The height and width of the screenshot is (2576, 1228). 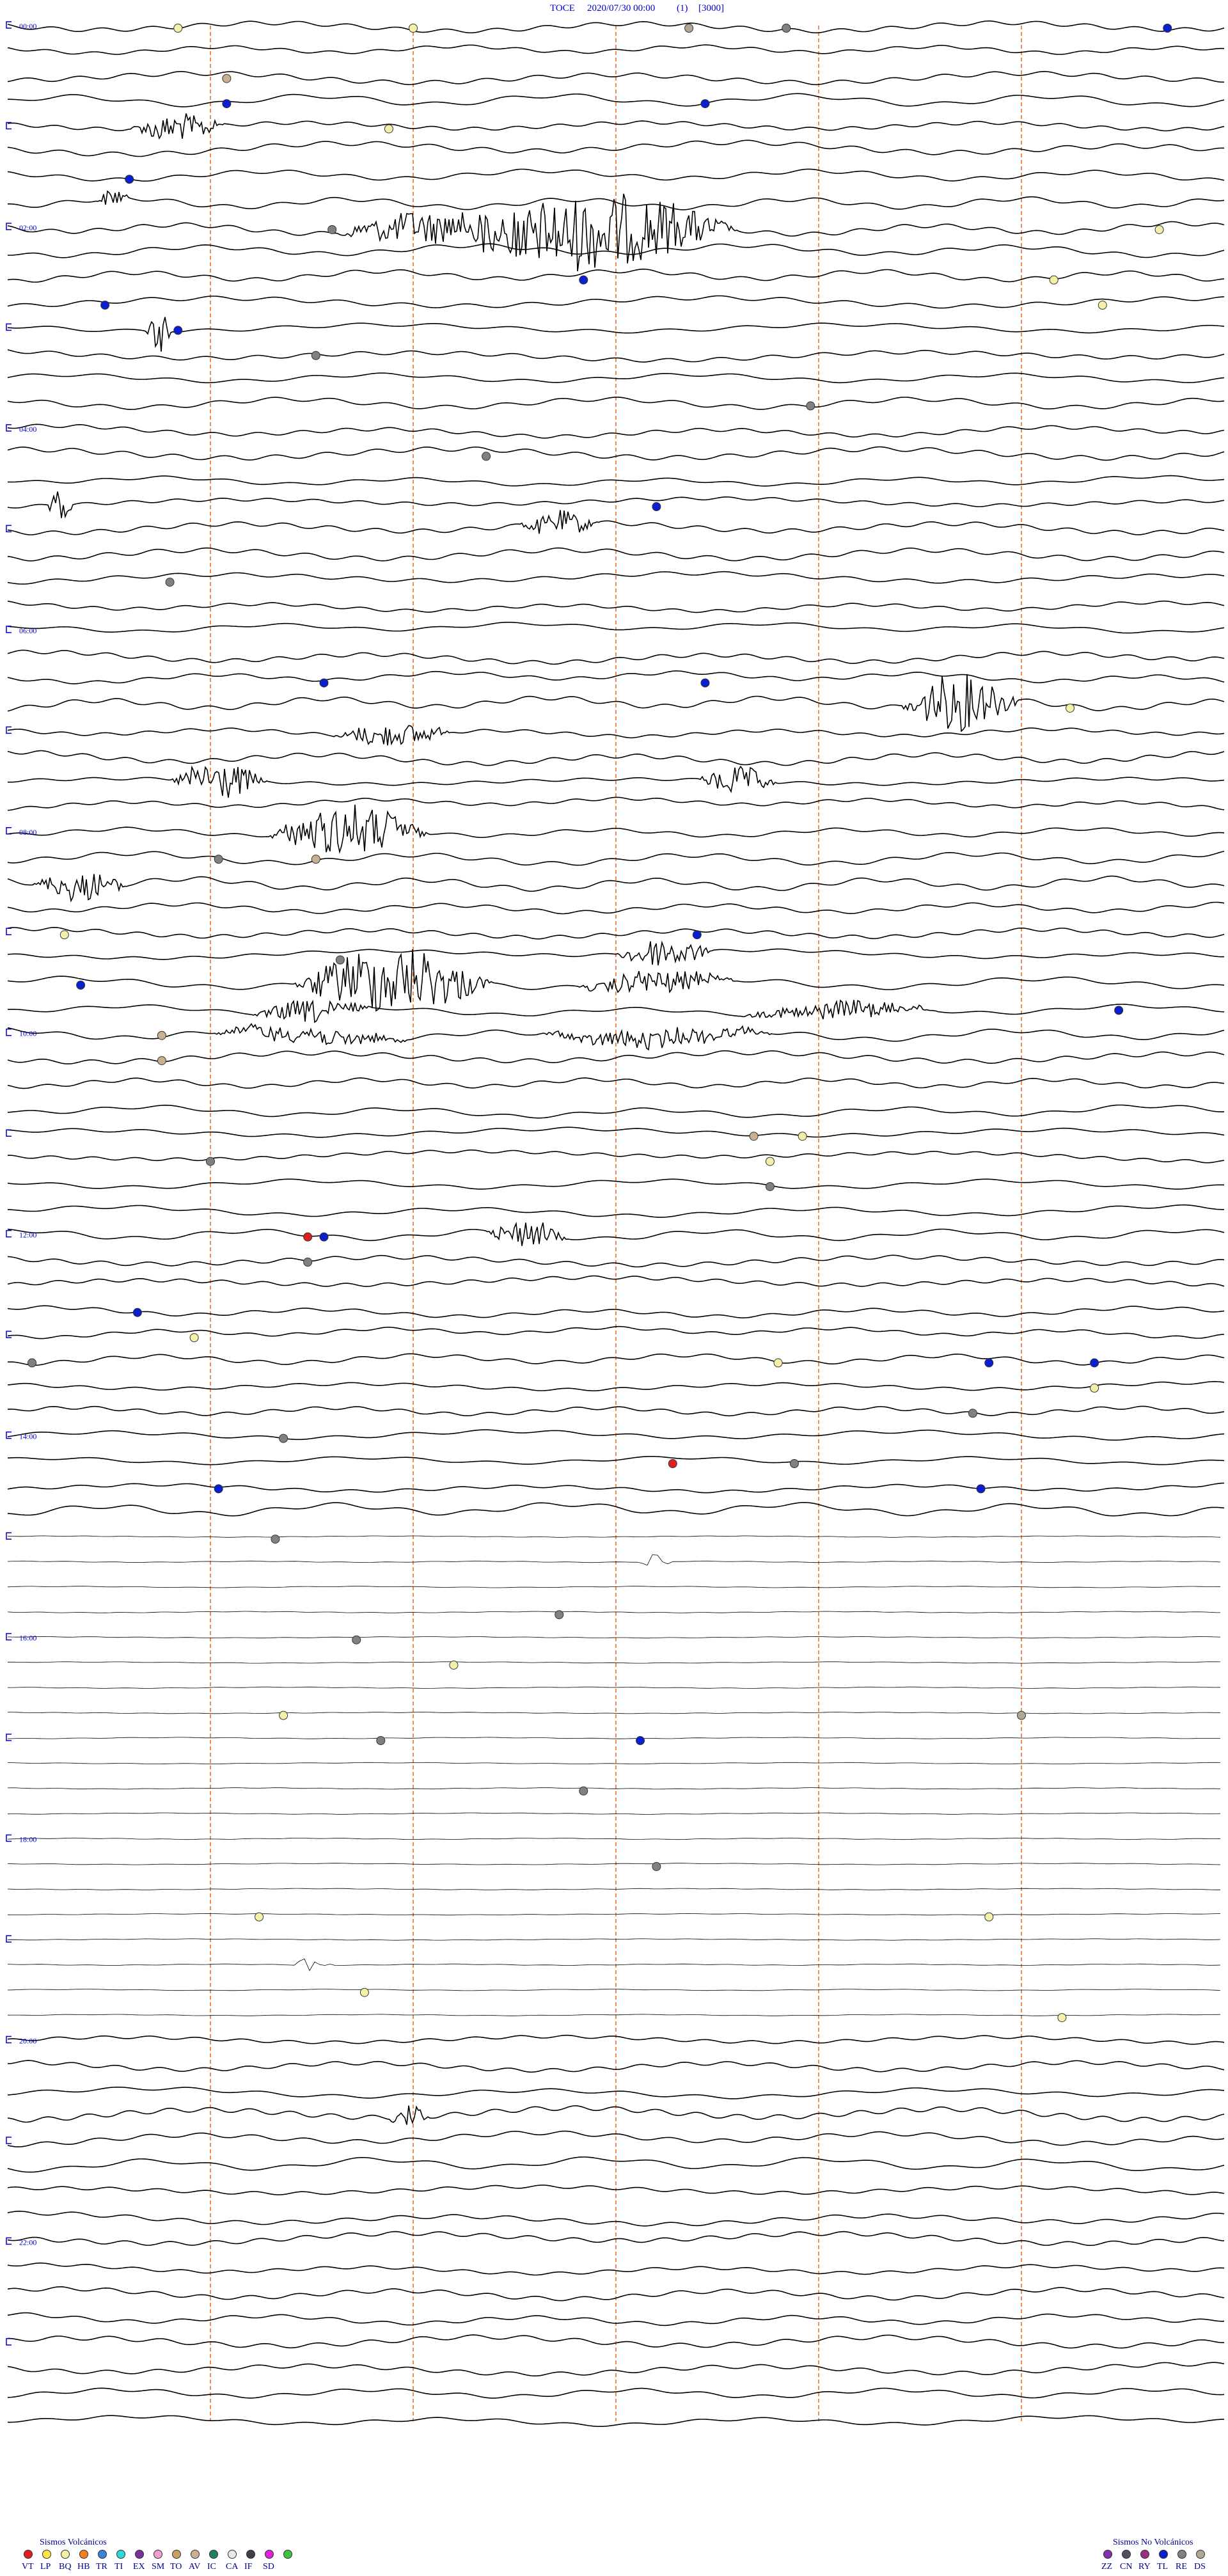 I want to click on header-scale: [3000], so click(x=711, y=8).